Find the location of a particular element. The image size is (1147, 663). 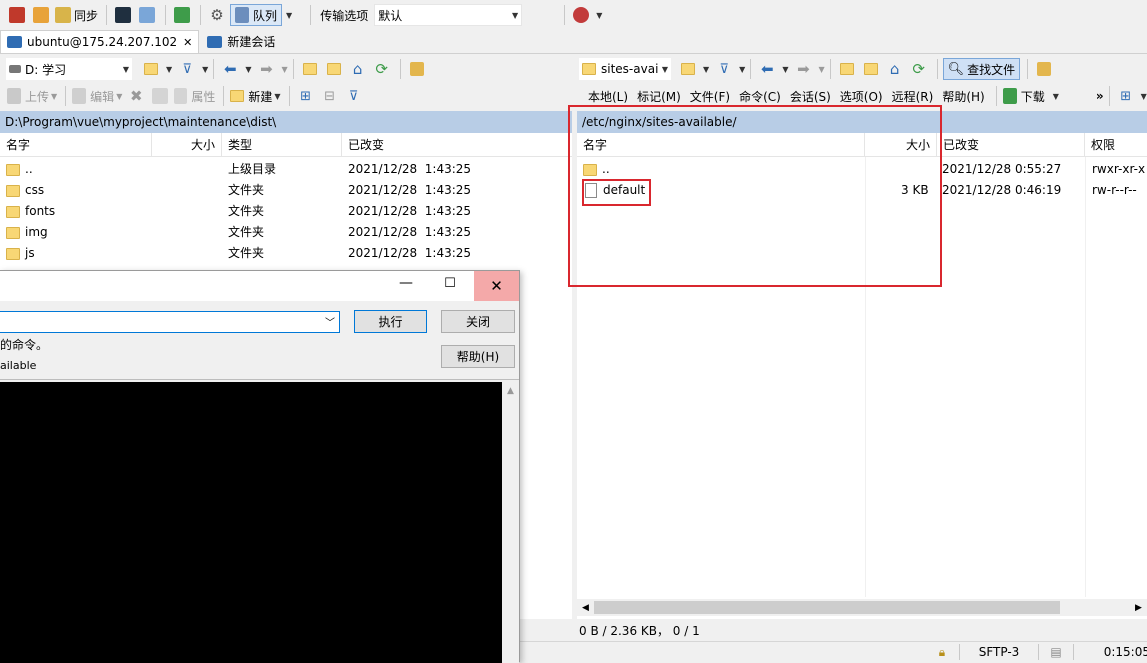

menu-session: 会话(S) is located at coordinates (810, 96).